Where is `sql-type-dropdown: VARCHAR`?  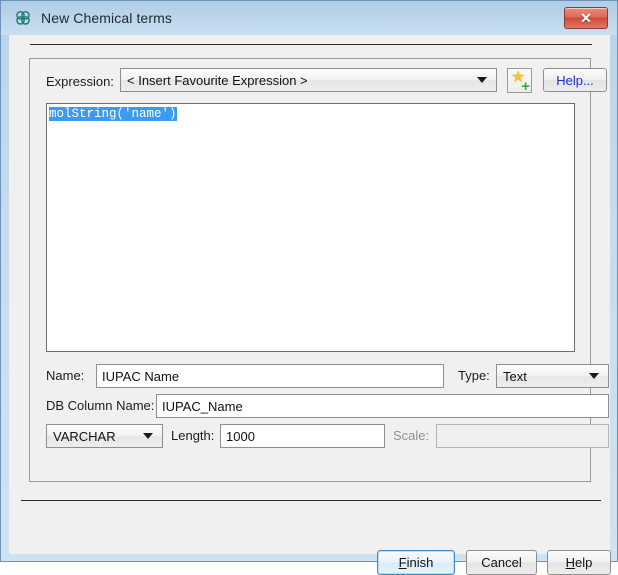 sql-type-dropdown: VARCHAR is located at coordinates (104, 436).